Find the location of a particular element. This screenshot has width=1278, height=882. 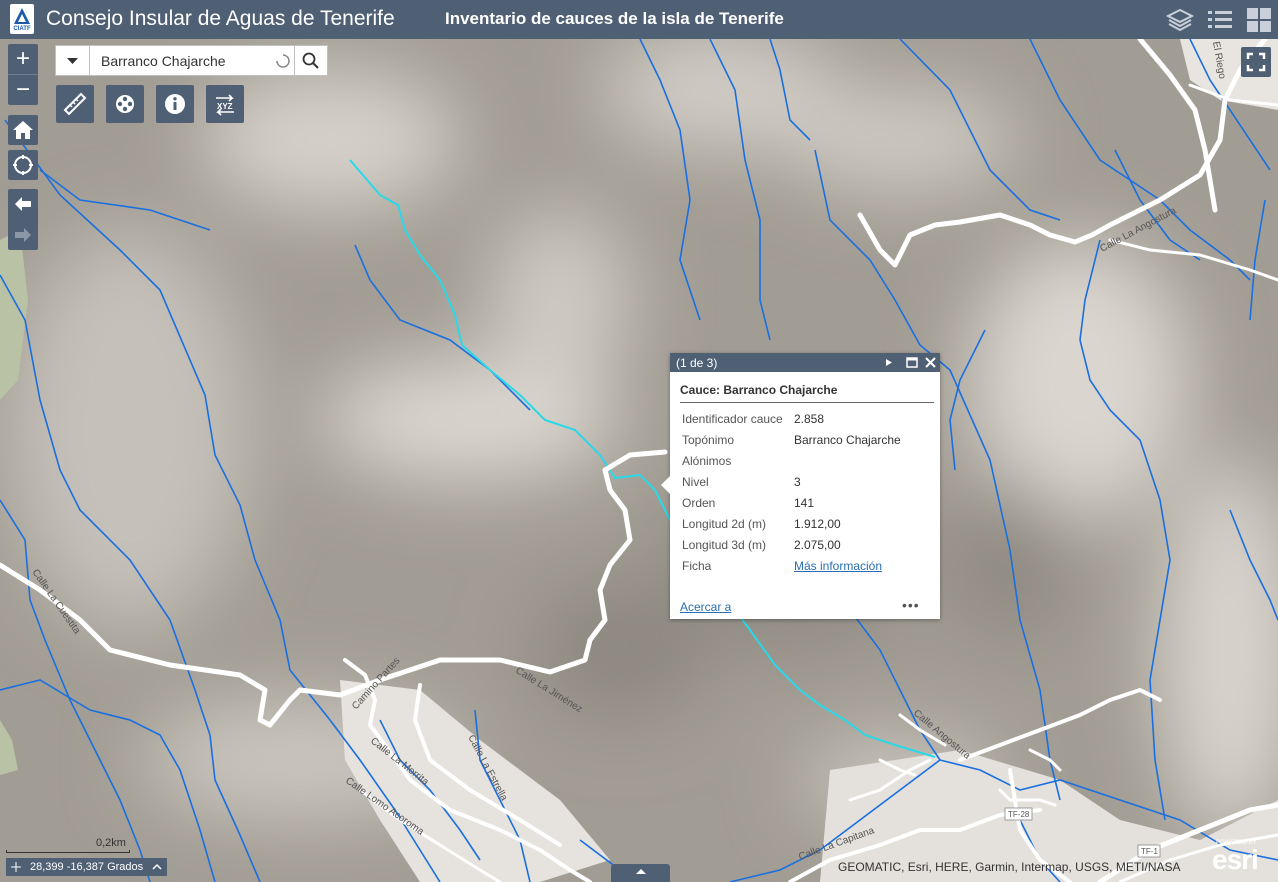

locate-icon is located at coordinates (23, 165).